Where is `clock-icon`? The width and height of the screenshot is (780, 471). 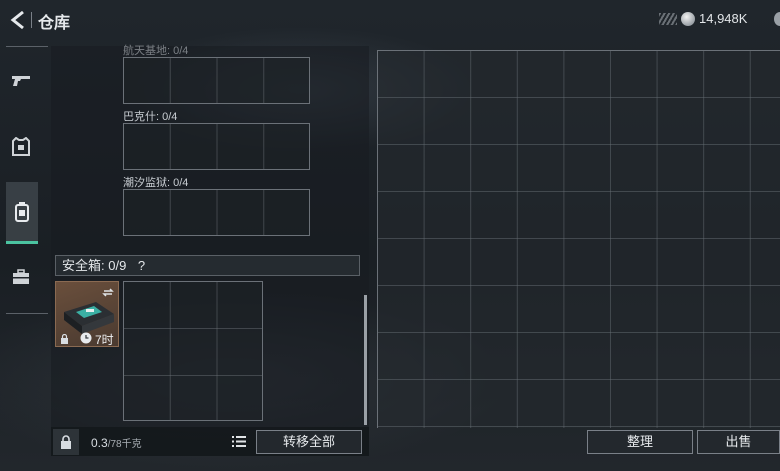 clock-icon is located at coordinates (86, 338).